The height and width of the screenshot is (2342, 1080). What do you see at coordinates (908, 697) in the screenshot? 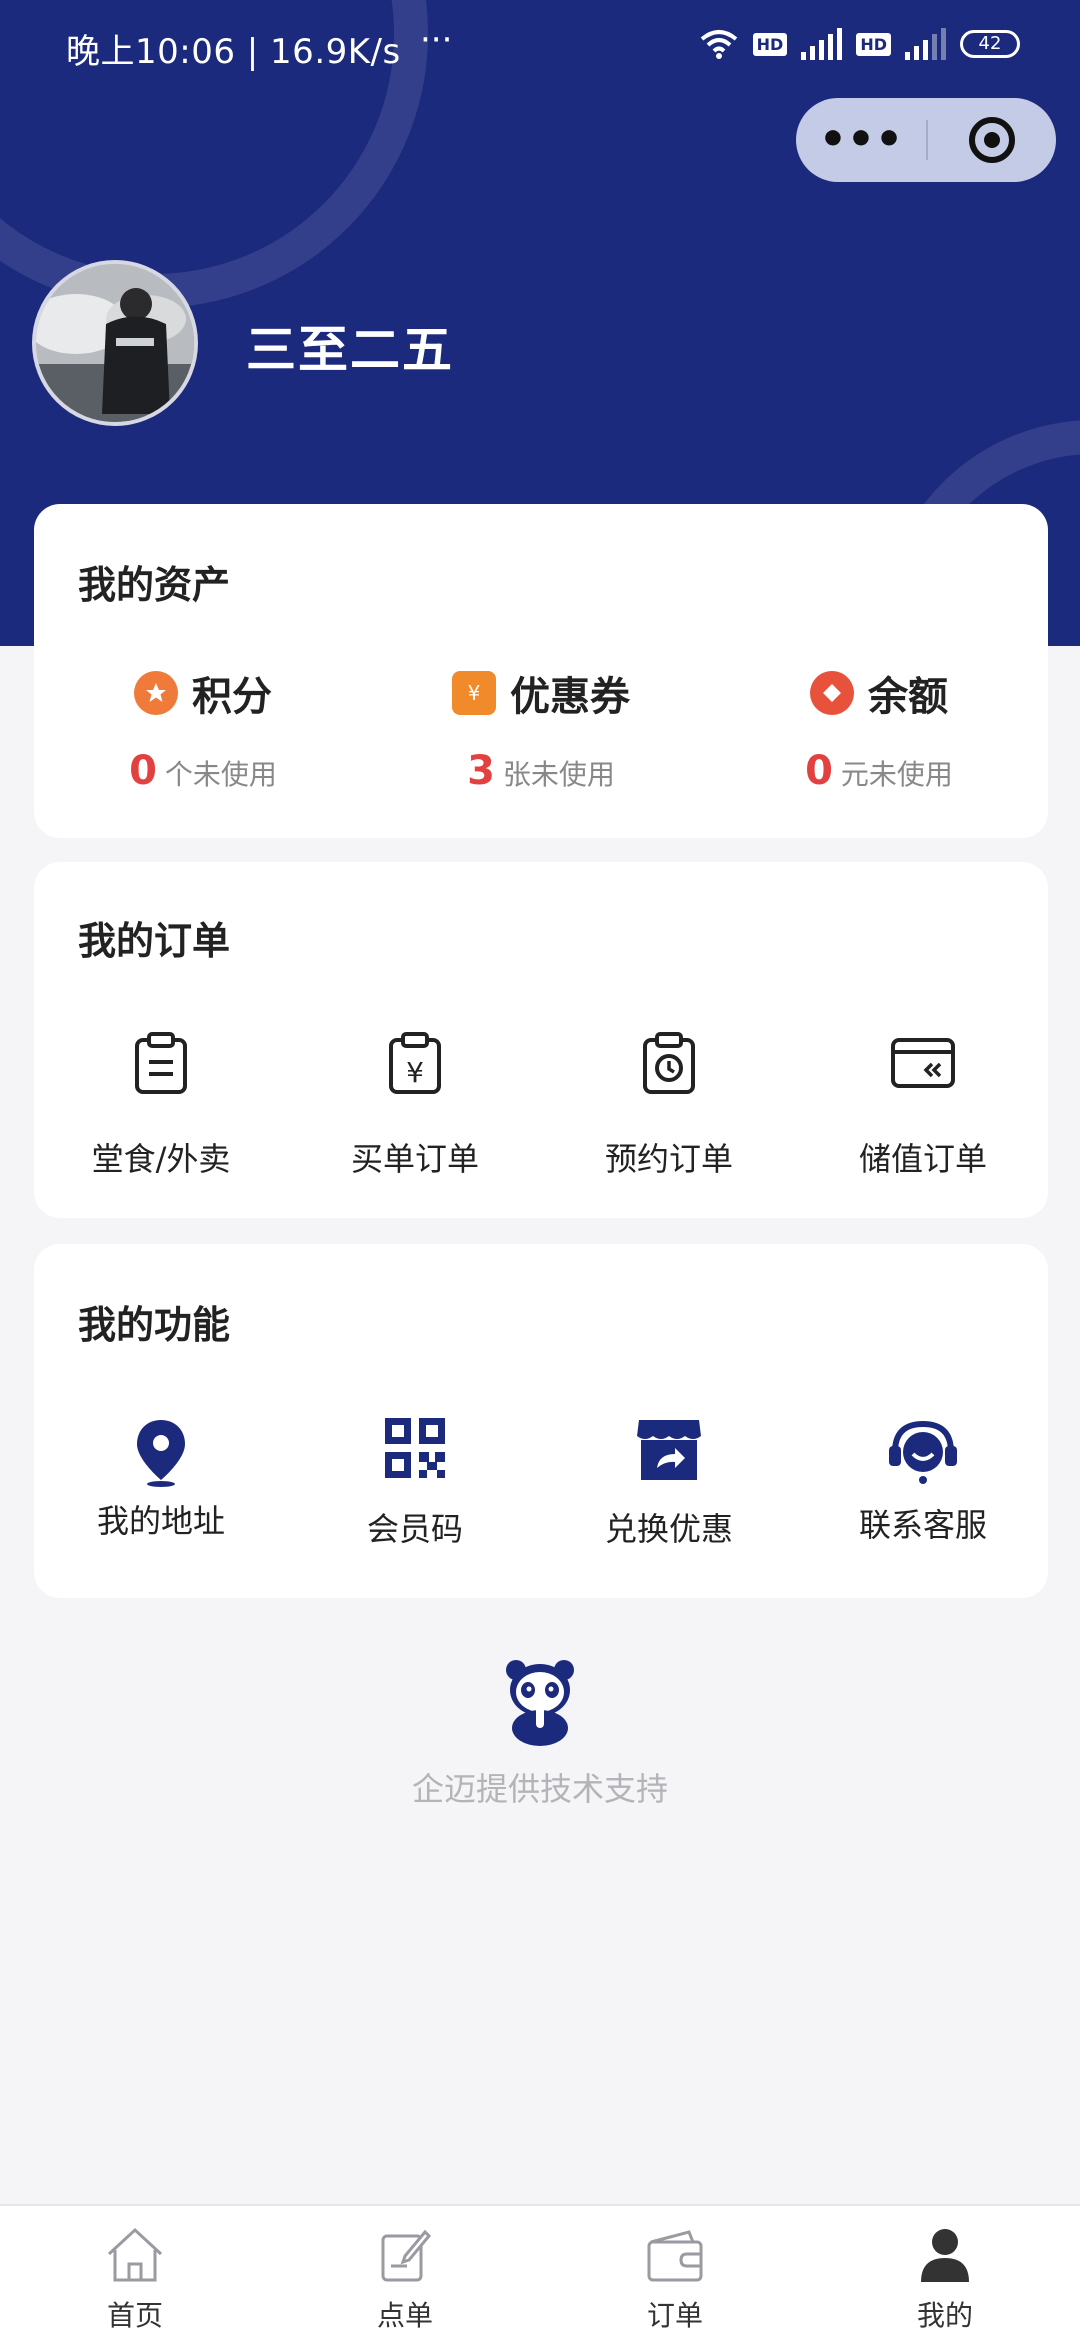
I see `asset-label: 余额` at bounding box center [908, 697].